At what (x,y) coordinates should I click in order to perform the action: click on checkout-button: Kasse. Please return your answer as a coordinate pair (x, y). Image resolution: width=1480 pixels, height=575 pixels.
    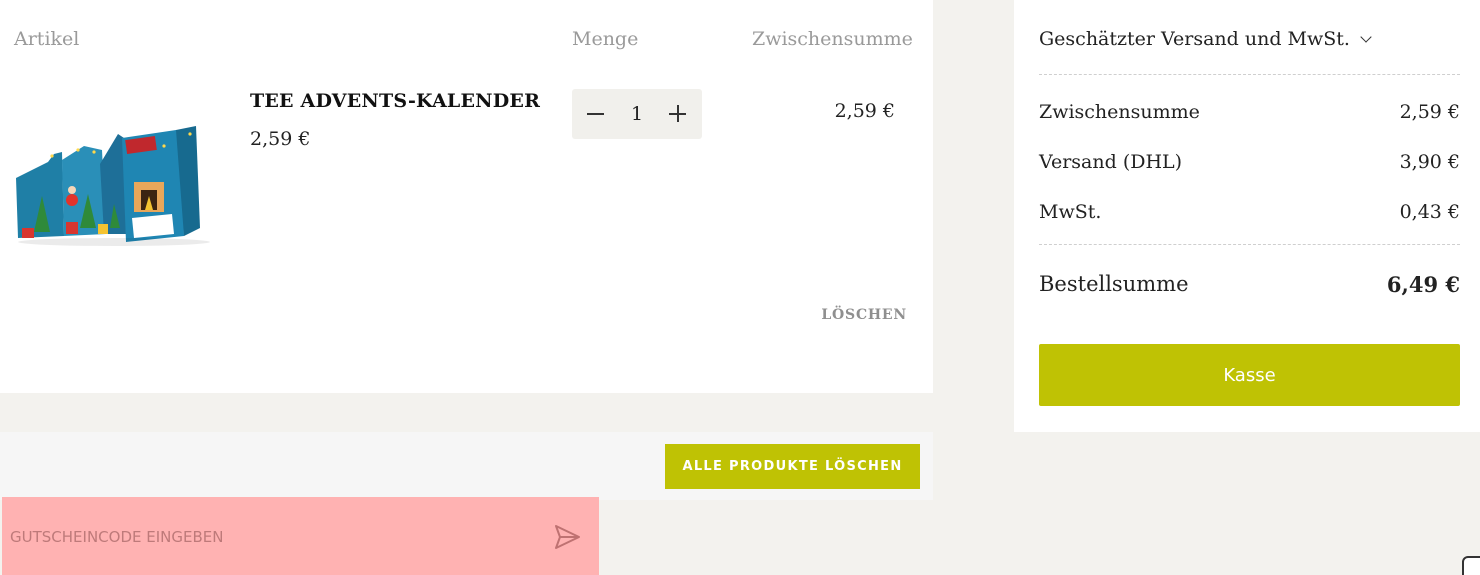
    Looking at the image, I should click on (1249, 375).